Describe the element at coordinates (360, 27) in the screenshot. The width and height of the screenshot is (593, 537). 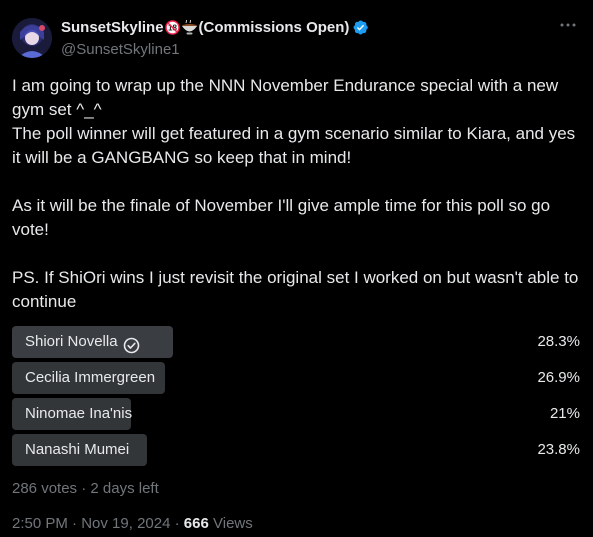
I see `verified-badge-icon` at that location.